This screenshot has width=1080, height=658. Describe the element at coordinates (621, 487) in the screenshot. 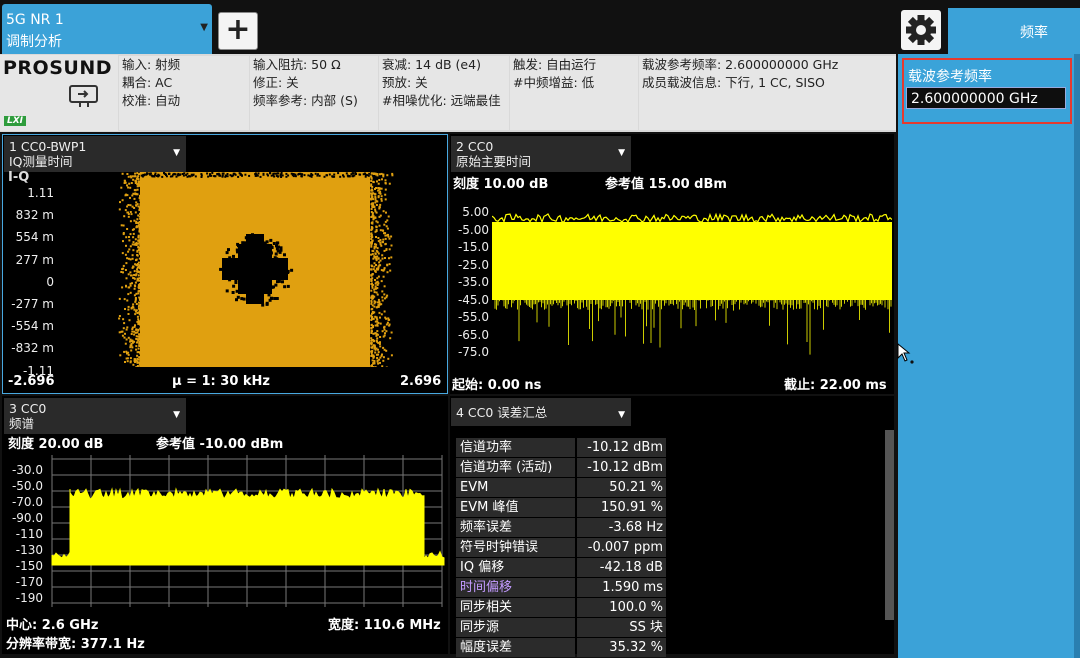

I see `summary-value: 50.21 %` at that location.